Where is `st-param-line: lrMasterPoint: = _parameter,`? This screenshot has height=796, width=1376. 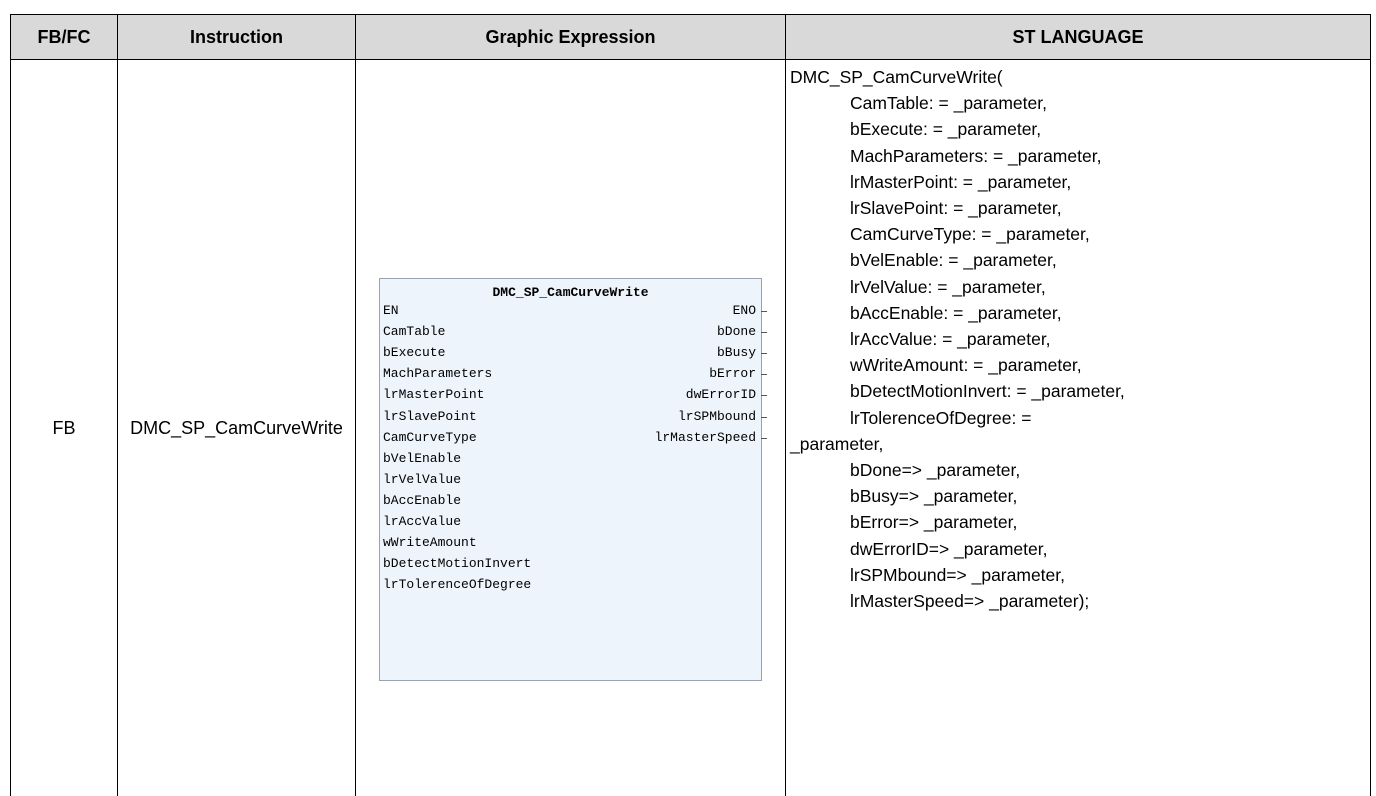
st-param-line: lrMasterPoint: = _parameter, is located at coordinates (961, 181).